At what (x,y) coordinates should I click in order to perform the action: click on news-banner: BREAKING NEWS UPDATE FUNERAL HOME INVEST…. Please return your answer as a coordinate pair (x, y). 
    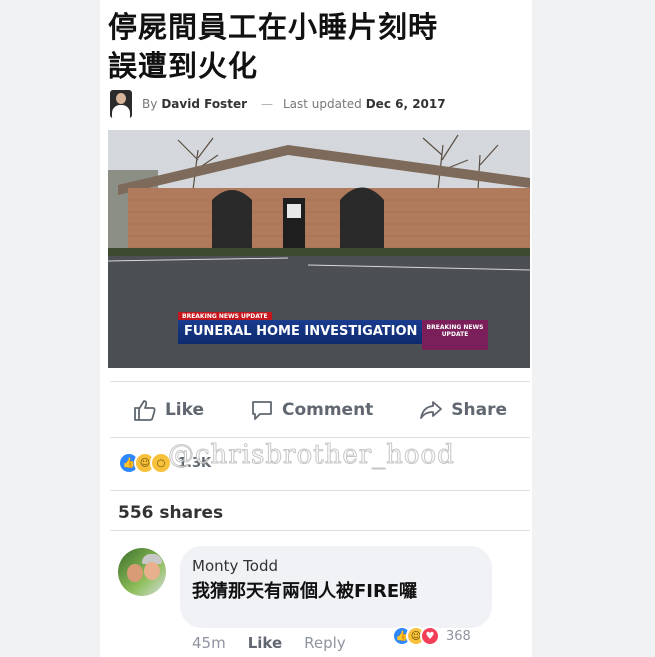
    Looking at the image, I should click on (334, 331).